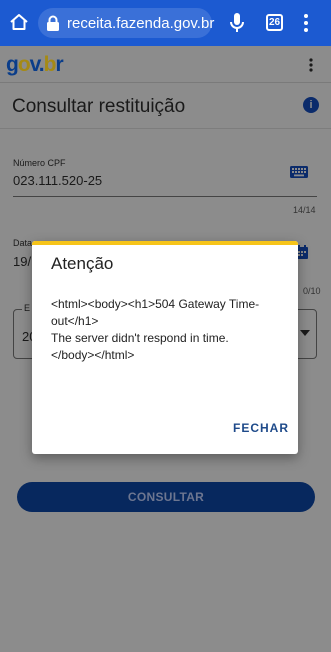 The image size is (331, 652). I want to click on url-text: receita.fazenda.gov.br, so click(141, 23).